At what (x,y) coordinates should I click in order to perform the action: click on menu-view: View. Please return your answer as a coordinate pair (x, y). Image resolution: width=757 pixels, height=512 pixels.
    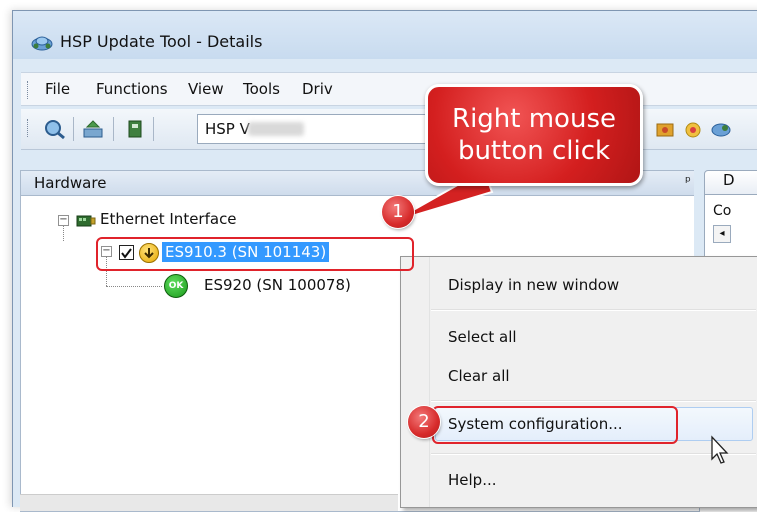
    Looking at the image, I should click on (206, 89).